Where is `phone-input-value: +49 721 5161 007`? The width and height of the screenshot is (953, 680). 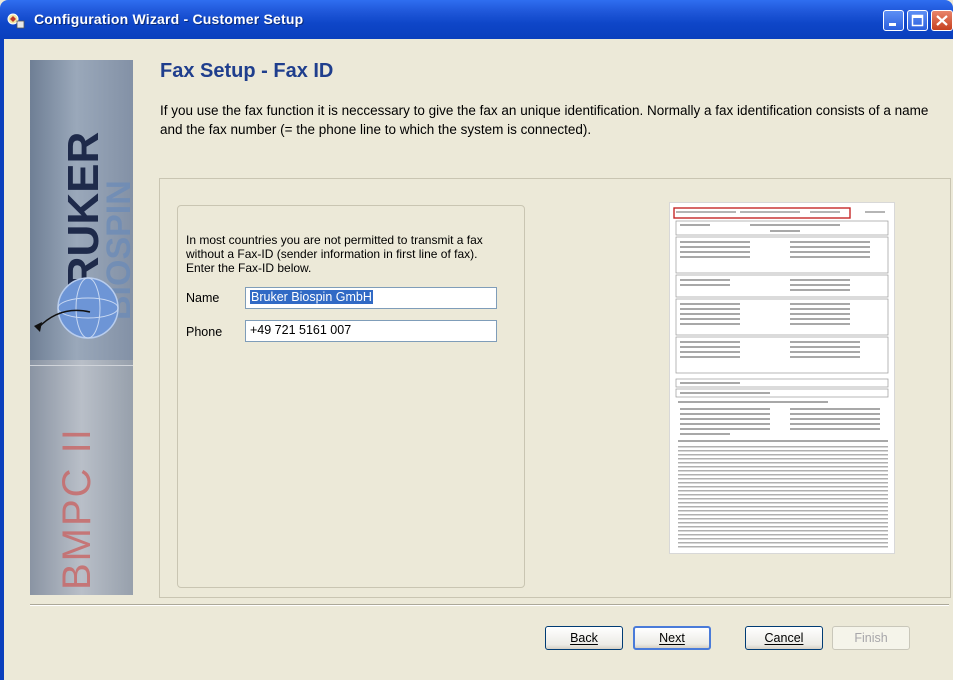
phone-input-value: +49 721 5161 007 is located at coordinates (301, 330).